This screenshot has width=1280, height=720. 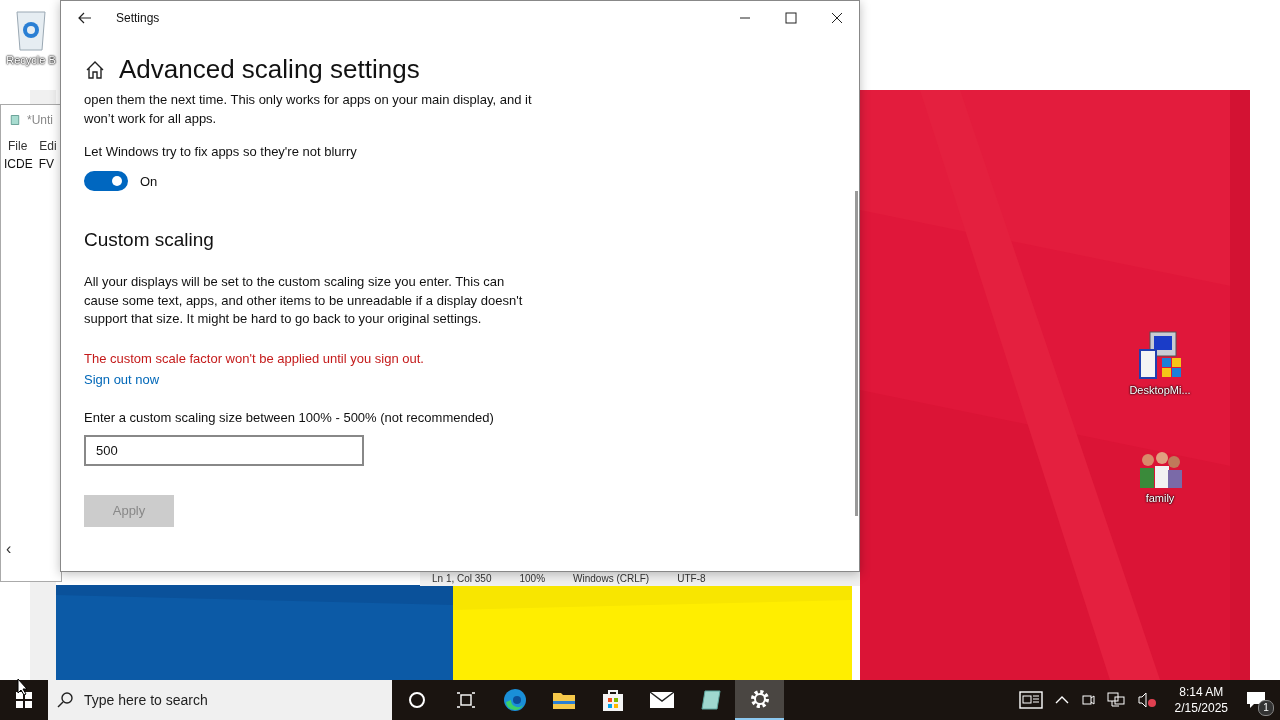 I want to click on sign-out-link: Sign out now, so click(x=122, y=379).